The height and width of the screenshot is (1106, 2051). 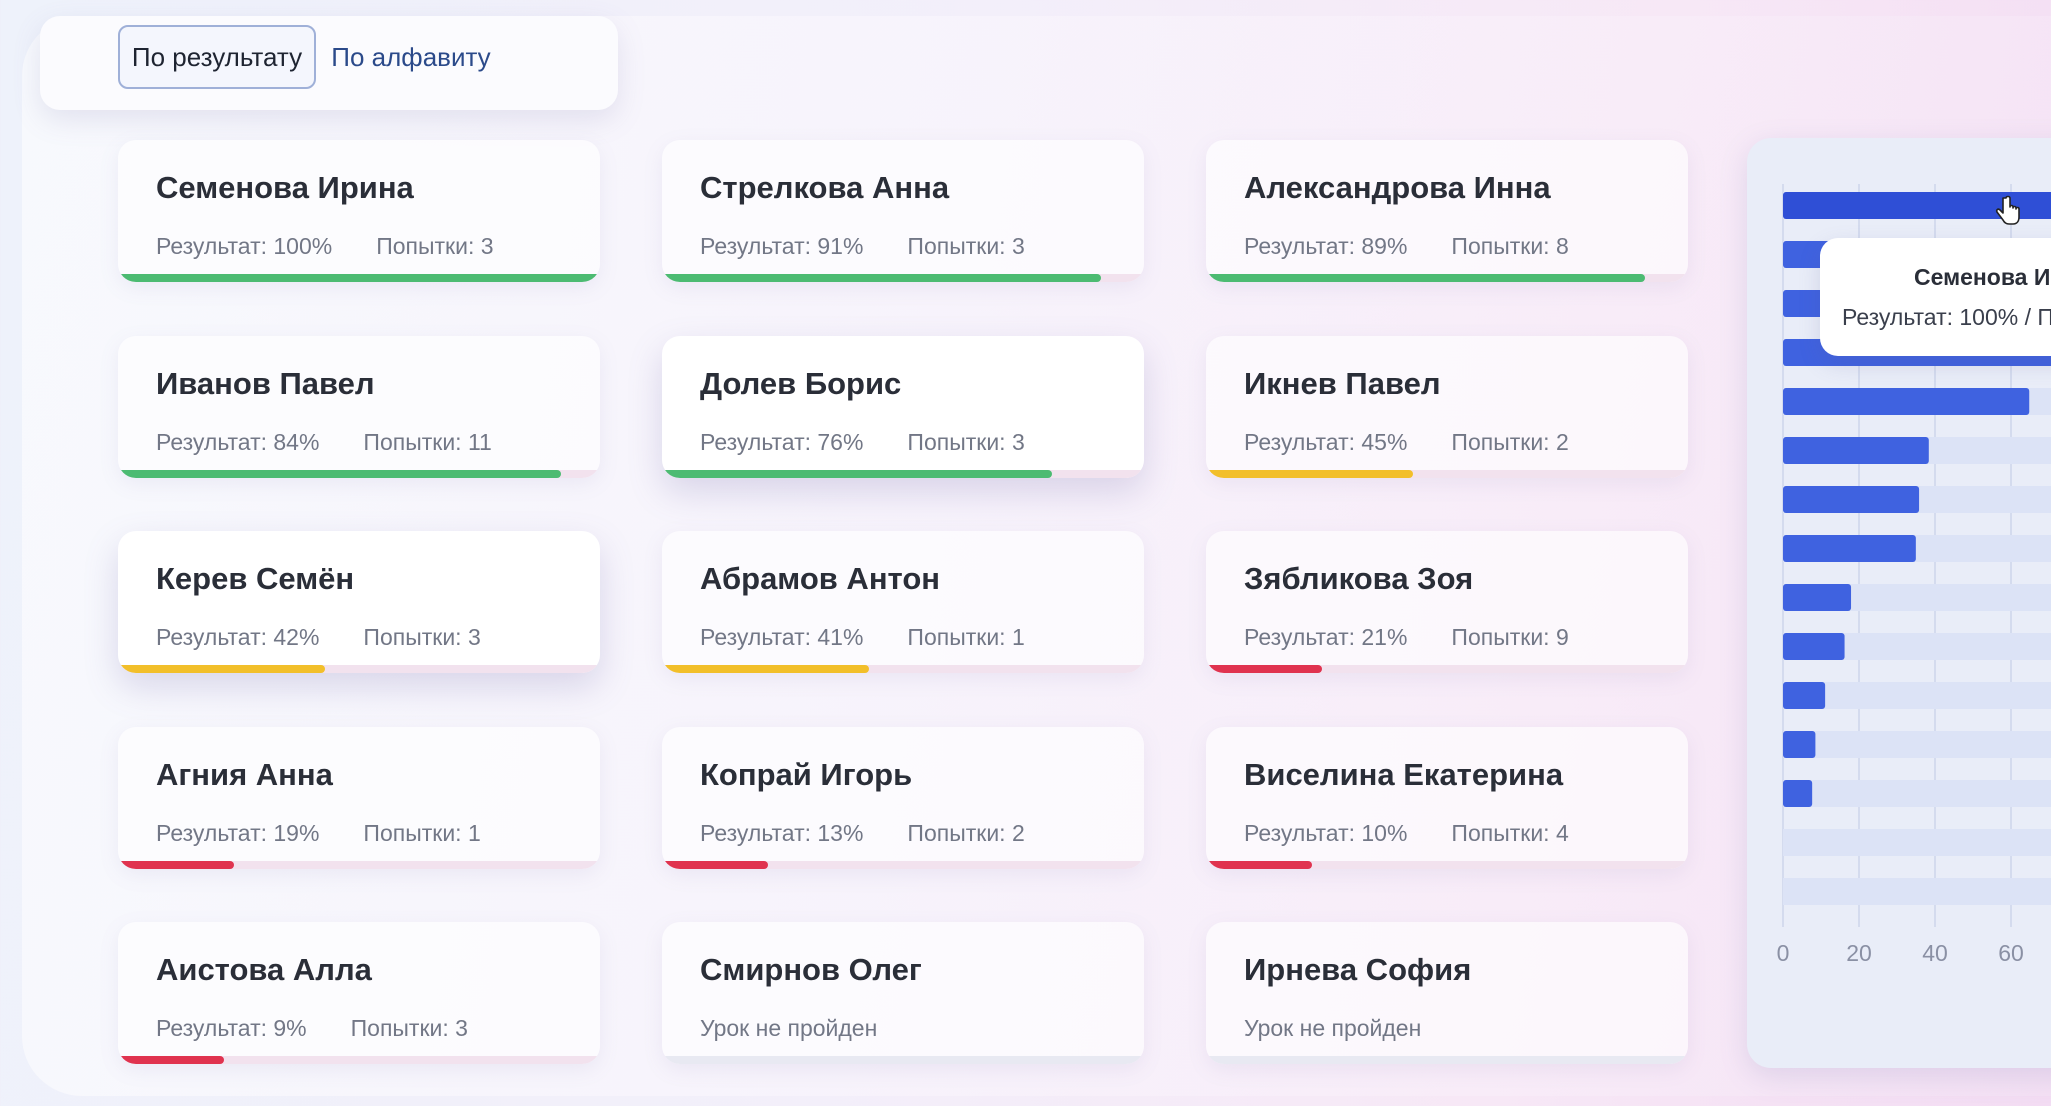 What do you see at coordinates (1342, 383) in the screenshot?
I see `student-name: Икнев Павел` at bounding box center [1342, 383].